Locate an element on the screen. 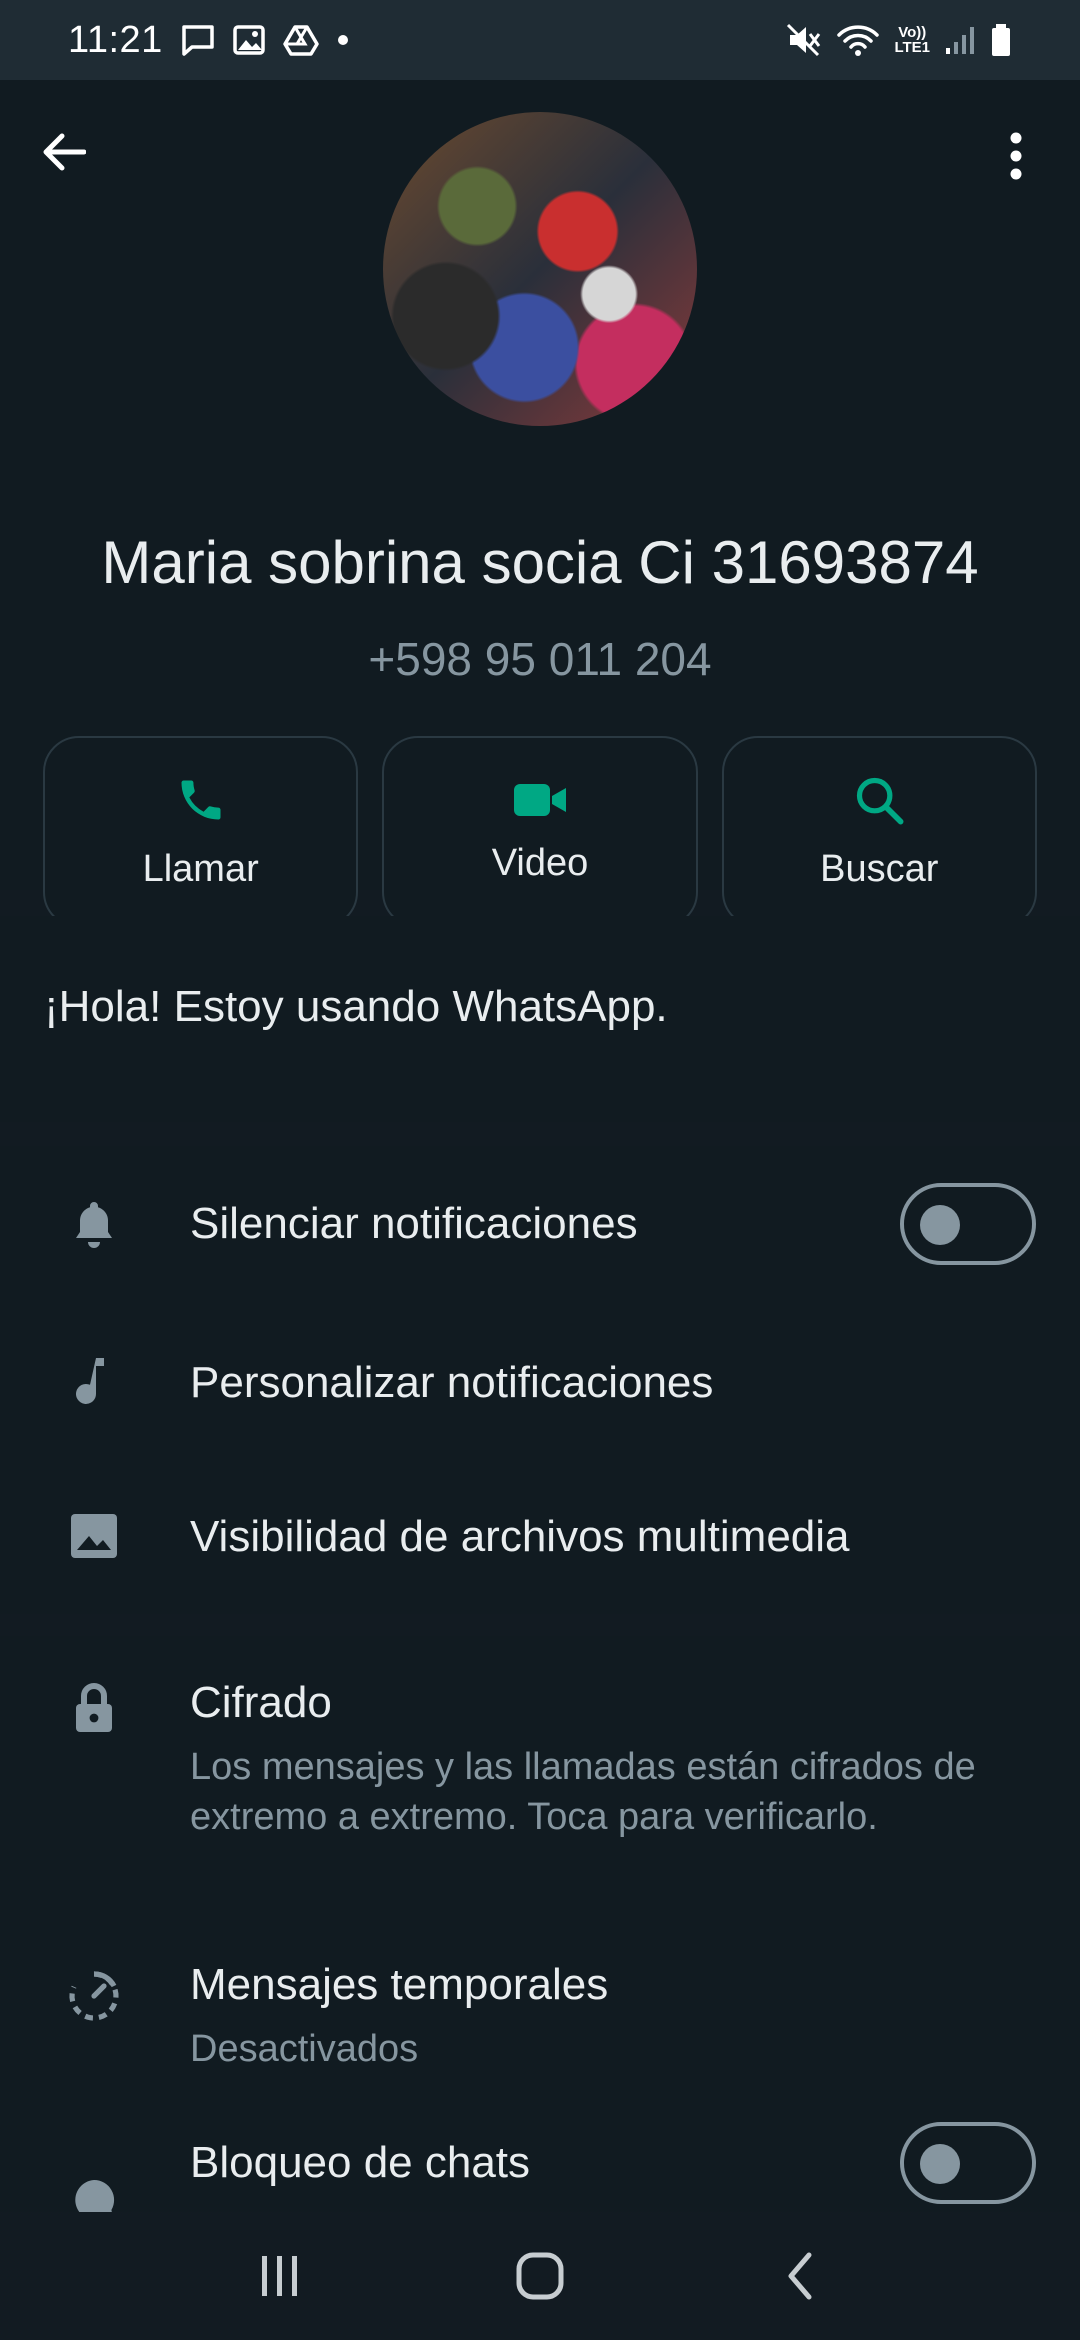  volte-label: Vo)) is located at coordinates (912, 32).